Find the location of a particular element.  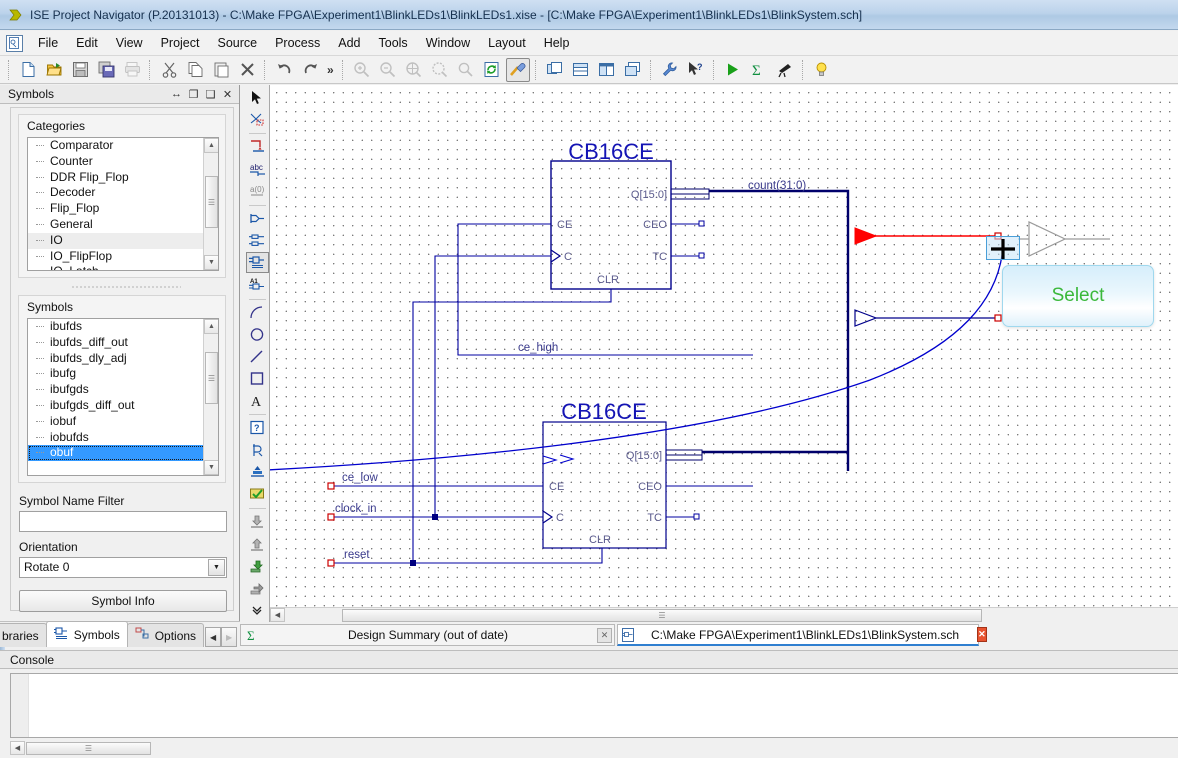

tab-options: Options is located at coordinates (165, 635).